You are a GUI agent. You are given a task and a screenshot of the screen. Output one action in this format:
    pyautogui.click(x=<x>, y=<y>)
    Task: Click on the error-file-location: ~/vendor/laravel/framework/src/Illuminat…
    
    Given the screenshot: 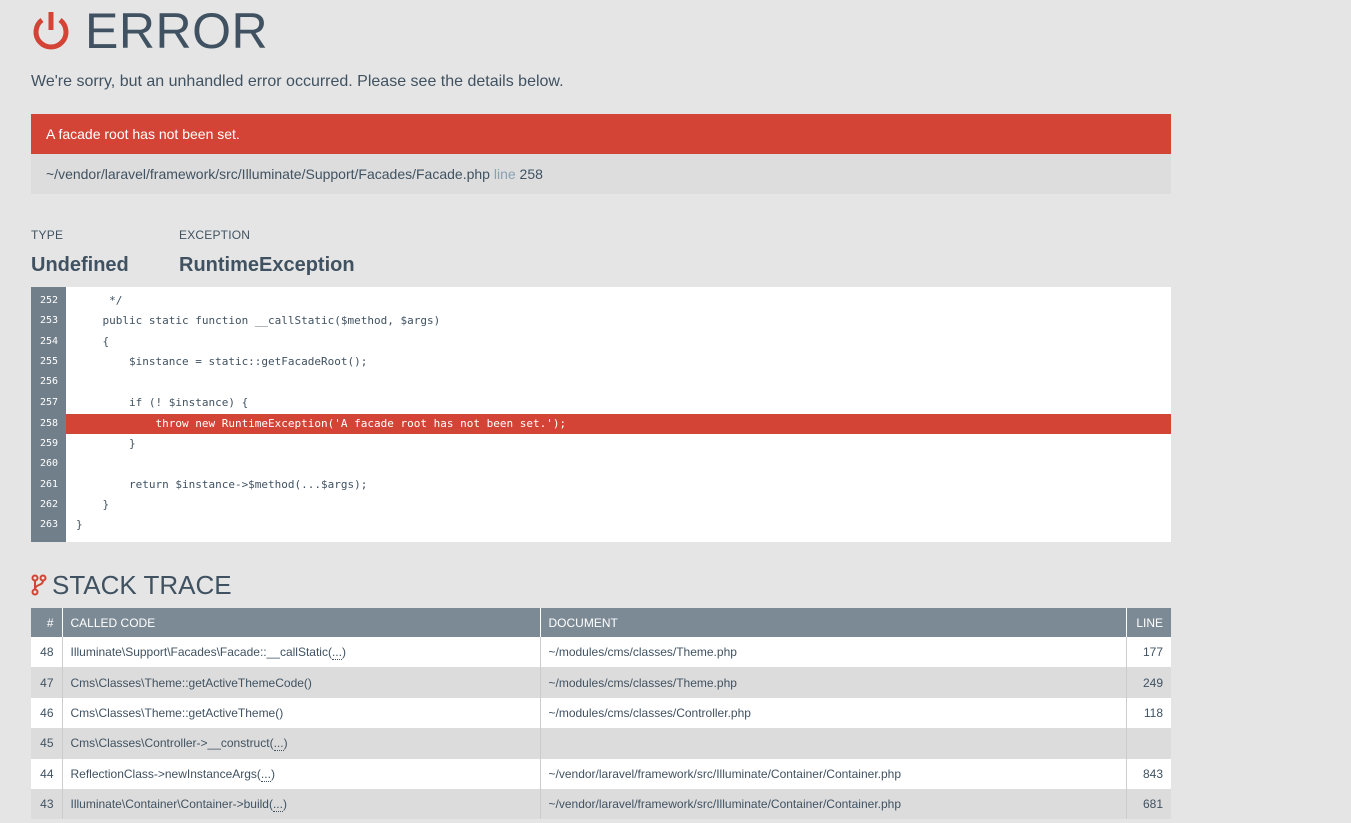 What is the action you would take?
    pyautogui.click(x=601, y=174)
    